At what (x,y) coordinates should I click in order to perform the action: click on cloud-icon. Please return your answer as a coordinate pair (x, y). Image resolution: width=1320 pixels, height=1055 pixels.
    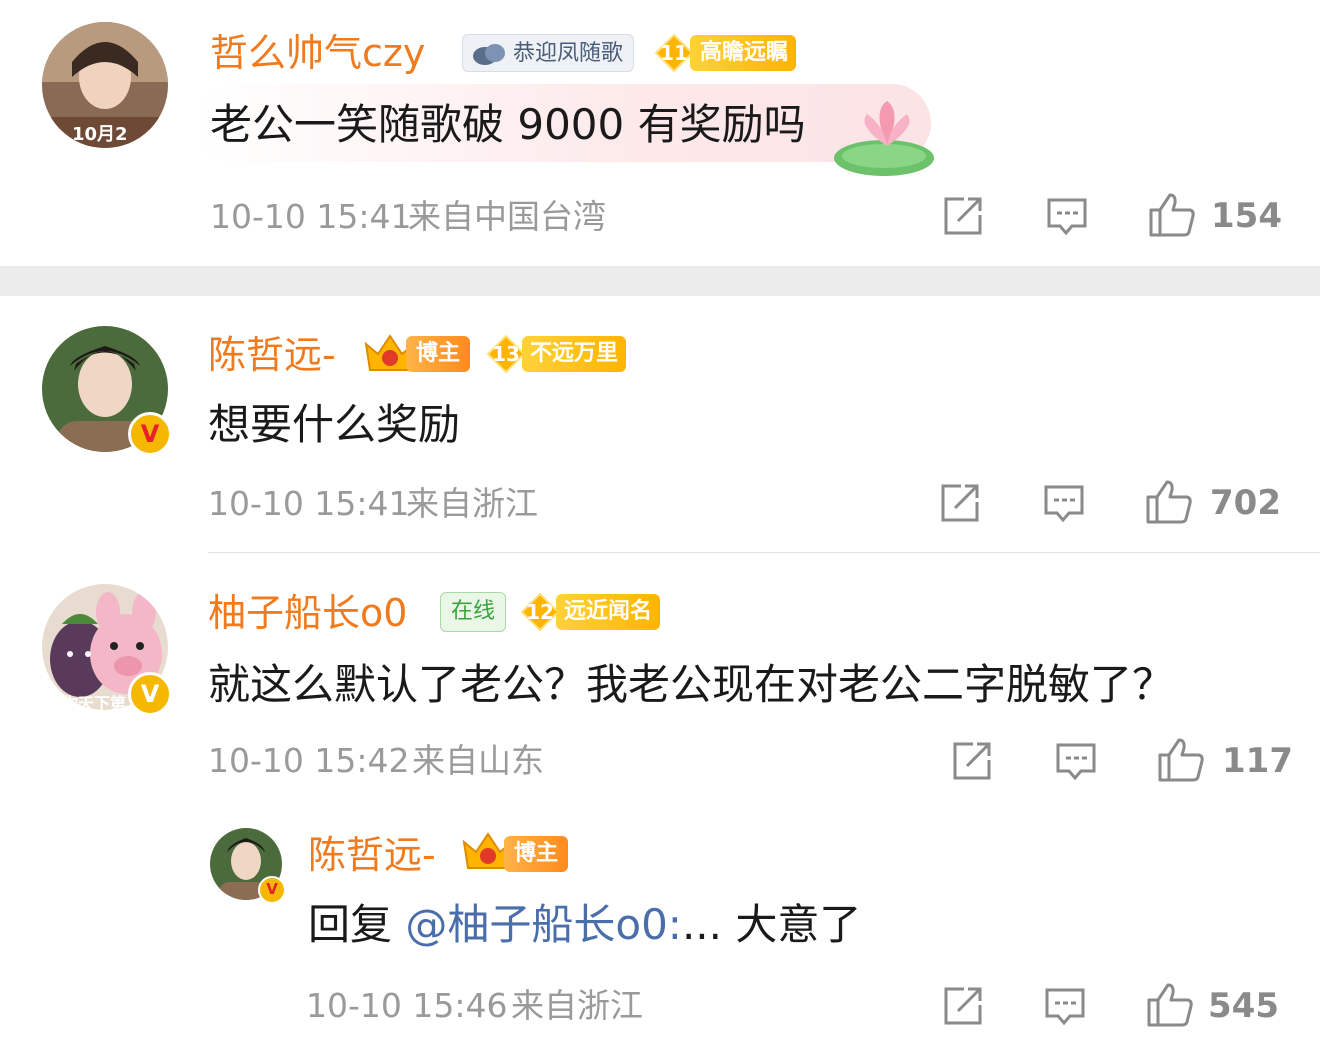
    Looking at the image, I should click on (489, 60).